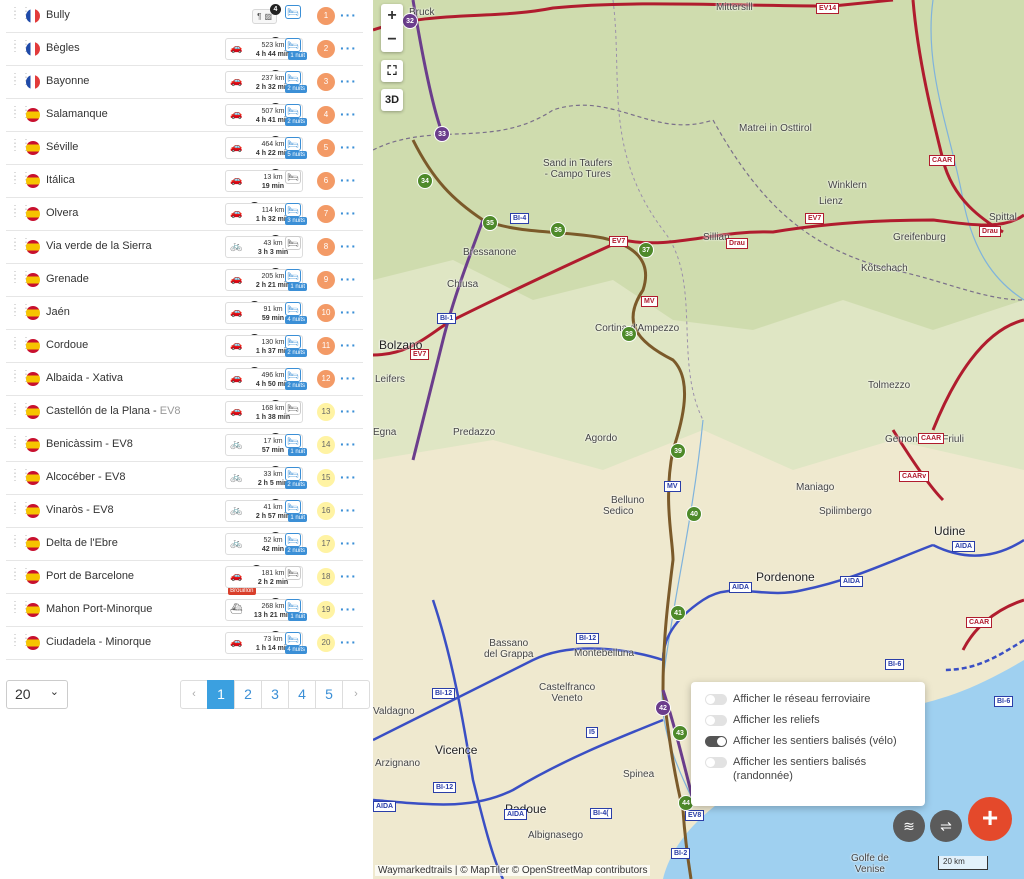 The image size is (1024, 879). Describe the element at coordinates (716, 741) in the screenshot. I see `bike-trails-toggle` at that location.